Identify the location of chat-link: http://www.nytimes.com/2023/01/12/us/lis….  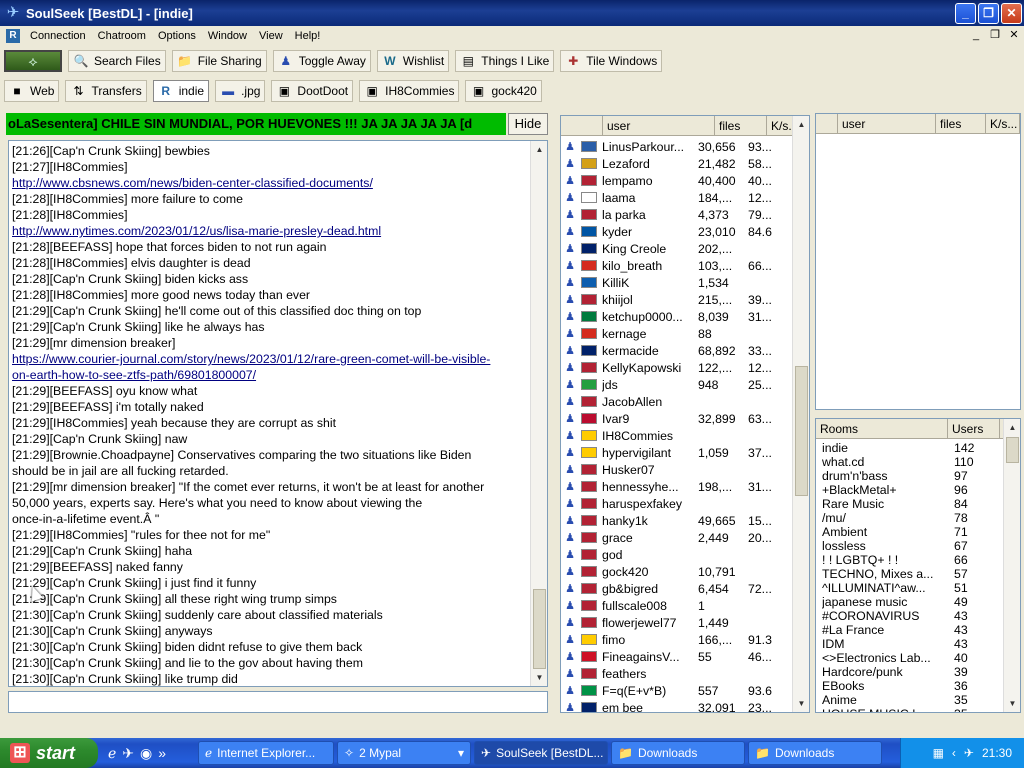
(272, 231).